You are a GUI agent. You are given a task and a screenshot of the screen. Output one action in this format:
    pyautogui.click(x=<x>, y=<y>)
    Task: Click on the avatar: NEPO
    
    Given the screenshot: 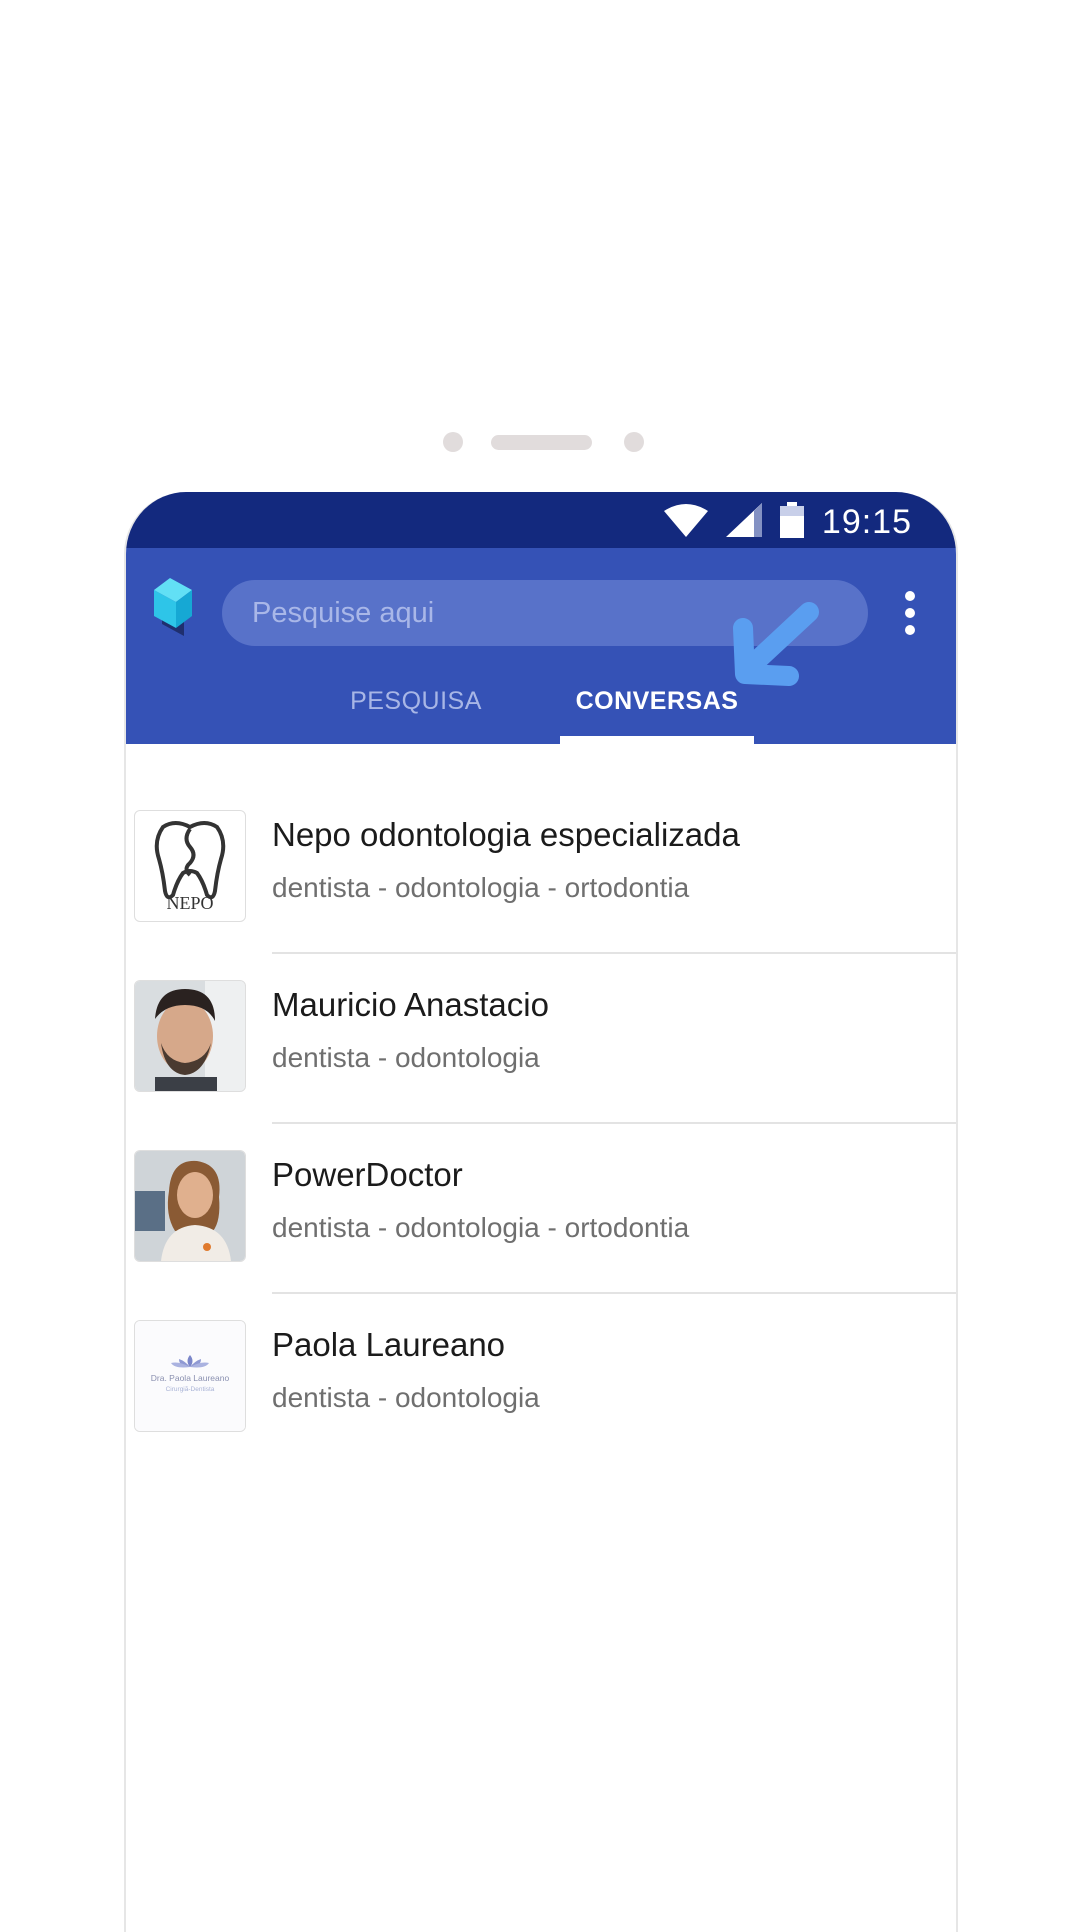 What is the action you would take?
    pyautogui.click(x=190, y=866)
    